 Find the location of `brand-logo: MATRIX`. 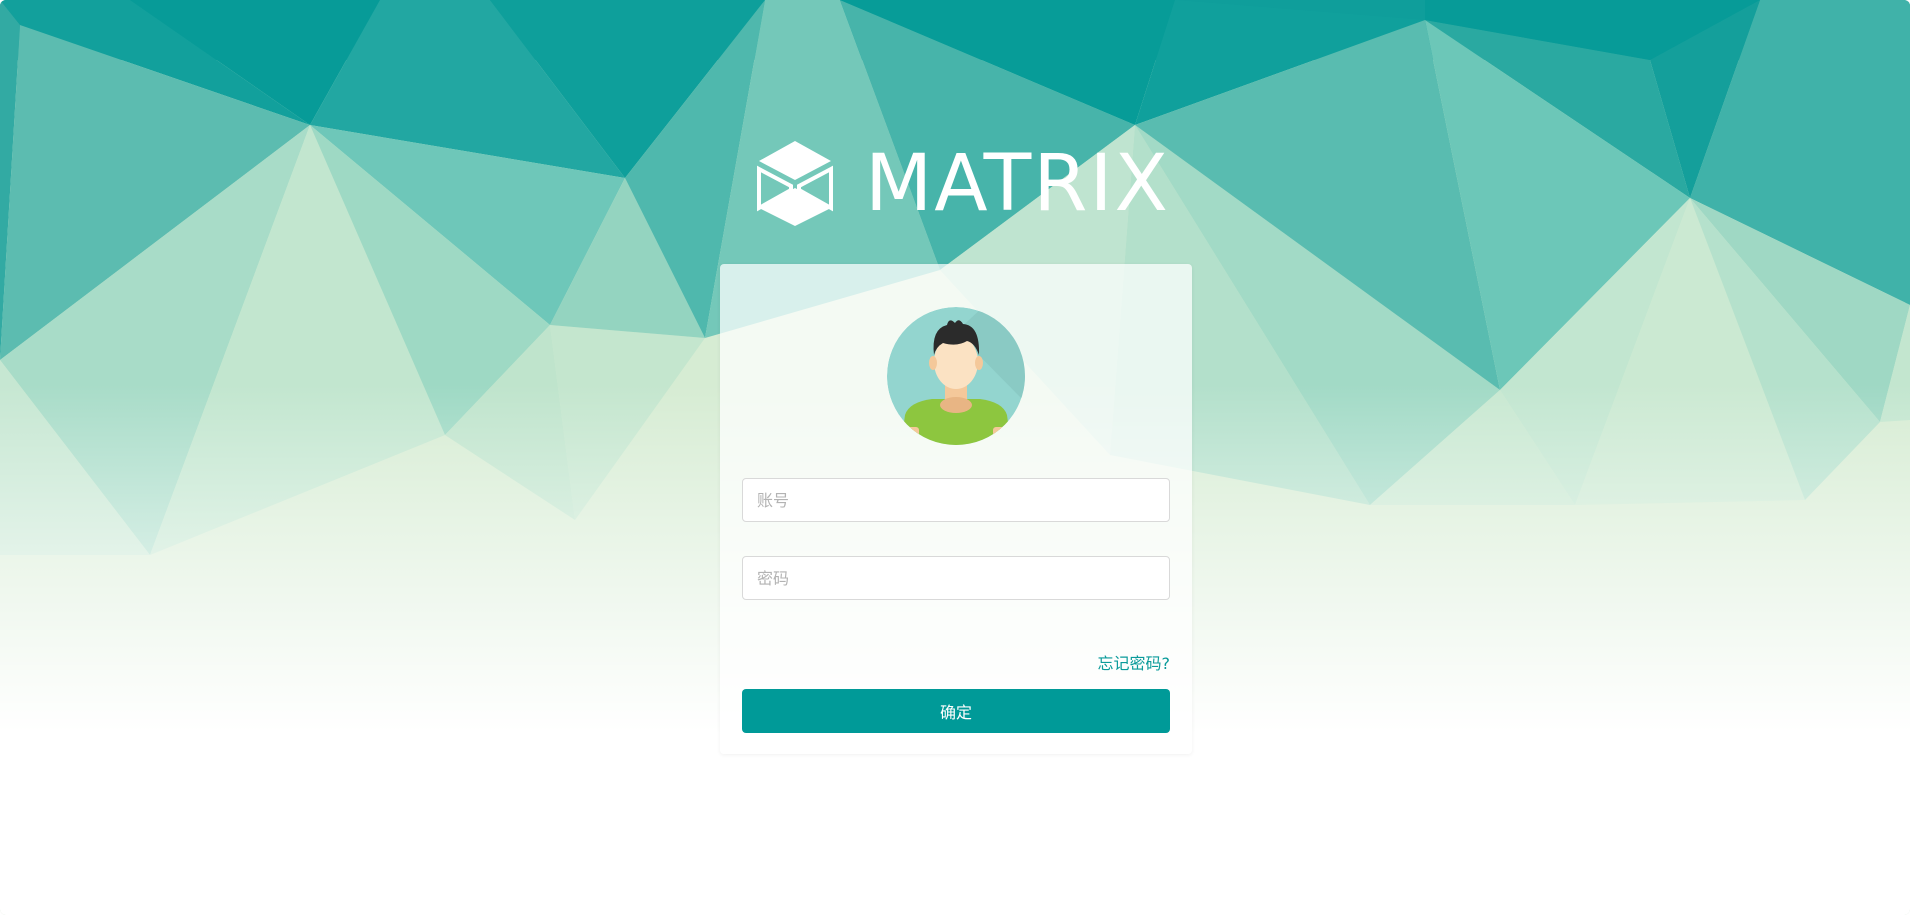

brand-logo: MATRIX is located at coordinates (965, 184).